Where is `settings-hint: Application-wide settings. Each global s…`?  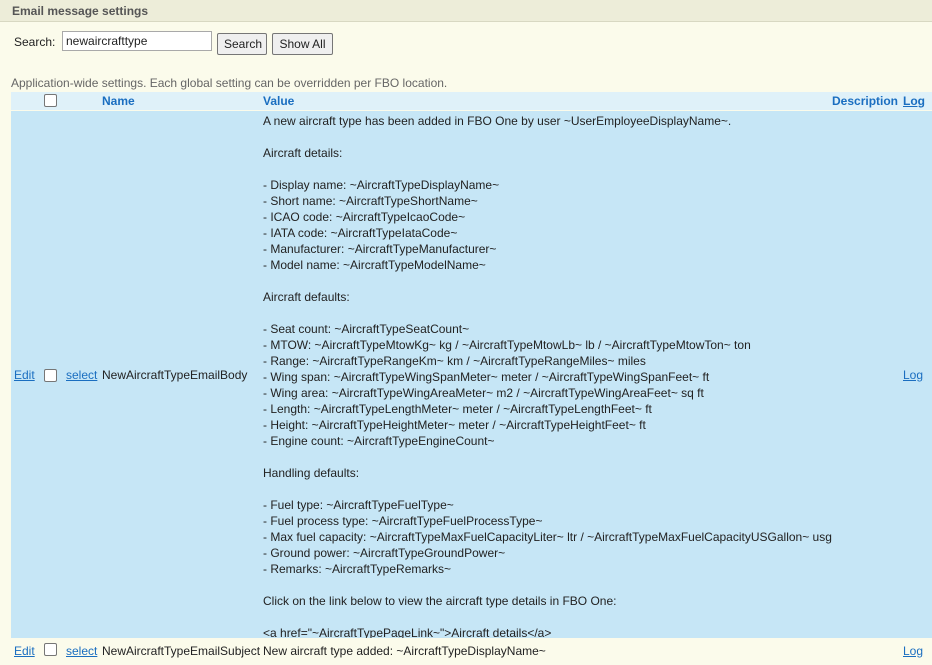
settings-hint: Application-wide settings. Each global s… is located at coordinates (229, 83).